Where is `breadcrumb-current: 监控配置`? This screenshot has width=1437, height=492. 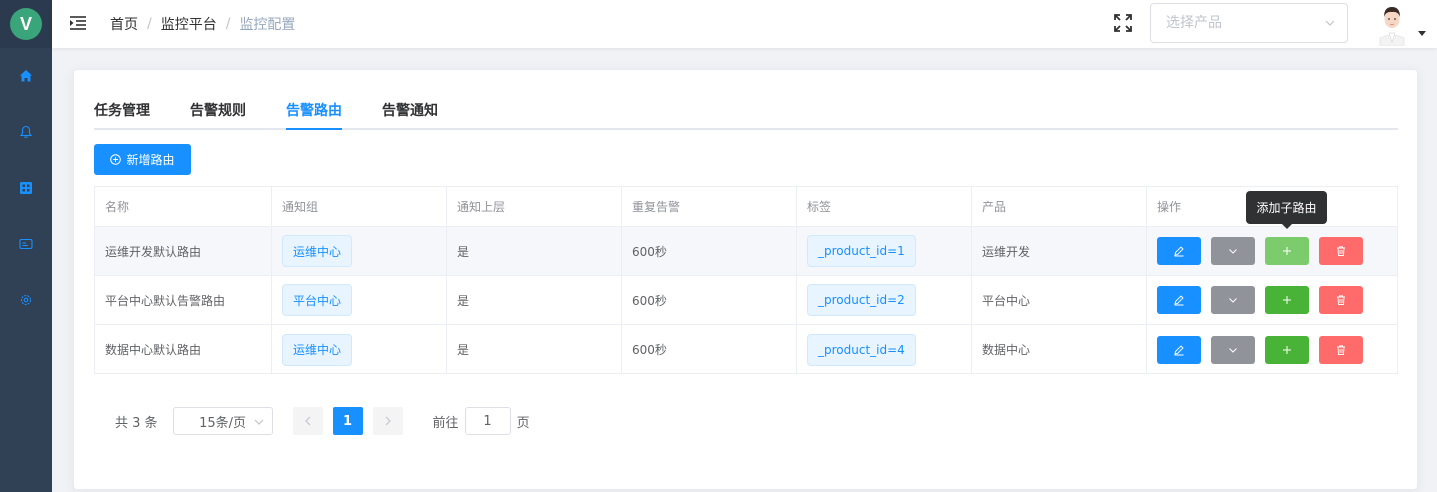 breadcrumb-current: 监控配置 is located at coordinates (267, 25).